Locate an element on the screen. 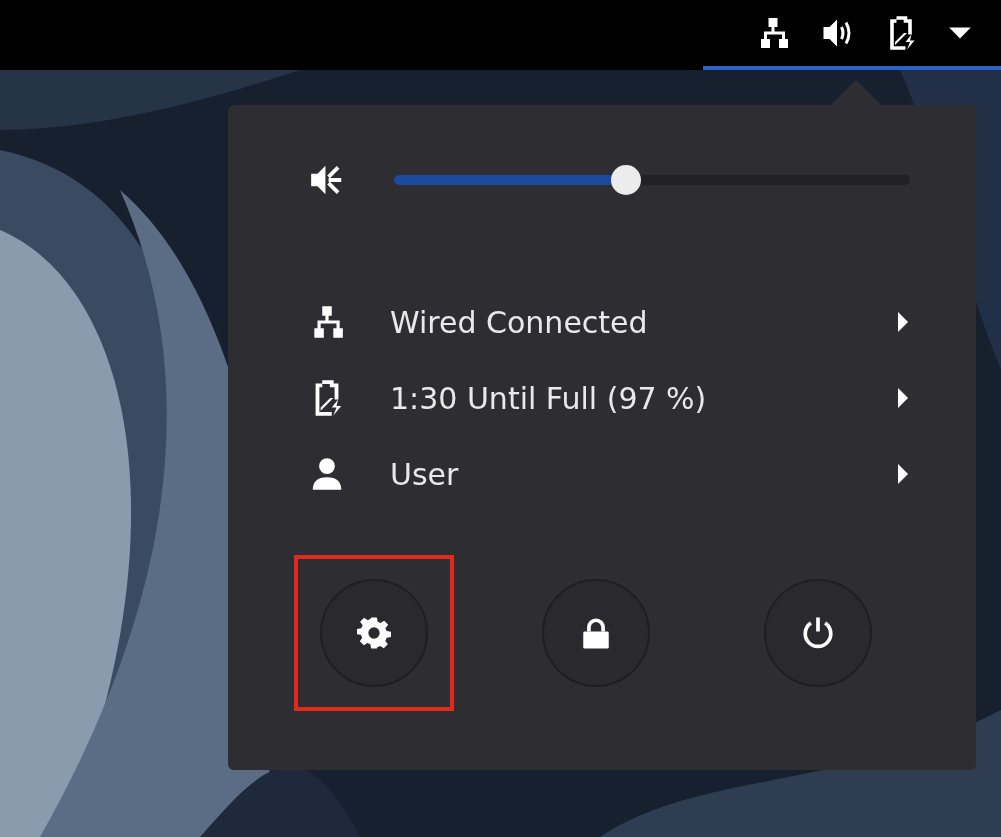 The height and width of the screenshot is (837, 1001). menu-item-label: 1:30 Until Full (97 %) is located at coordinates (643, 398).